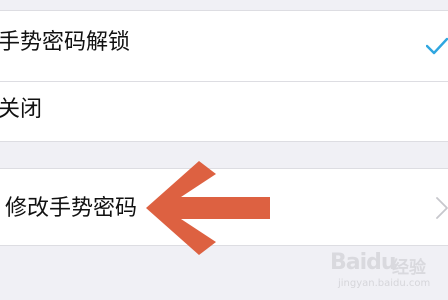 Image resolution: width=448 pixels, height=300 pixels. I want to click on arrow-left-icon, so click(208, 208).